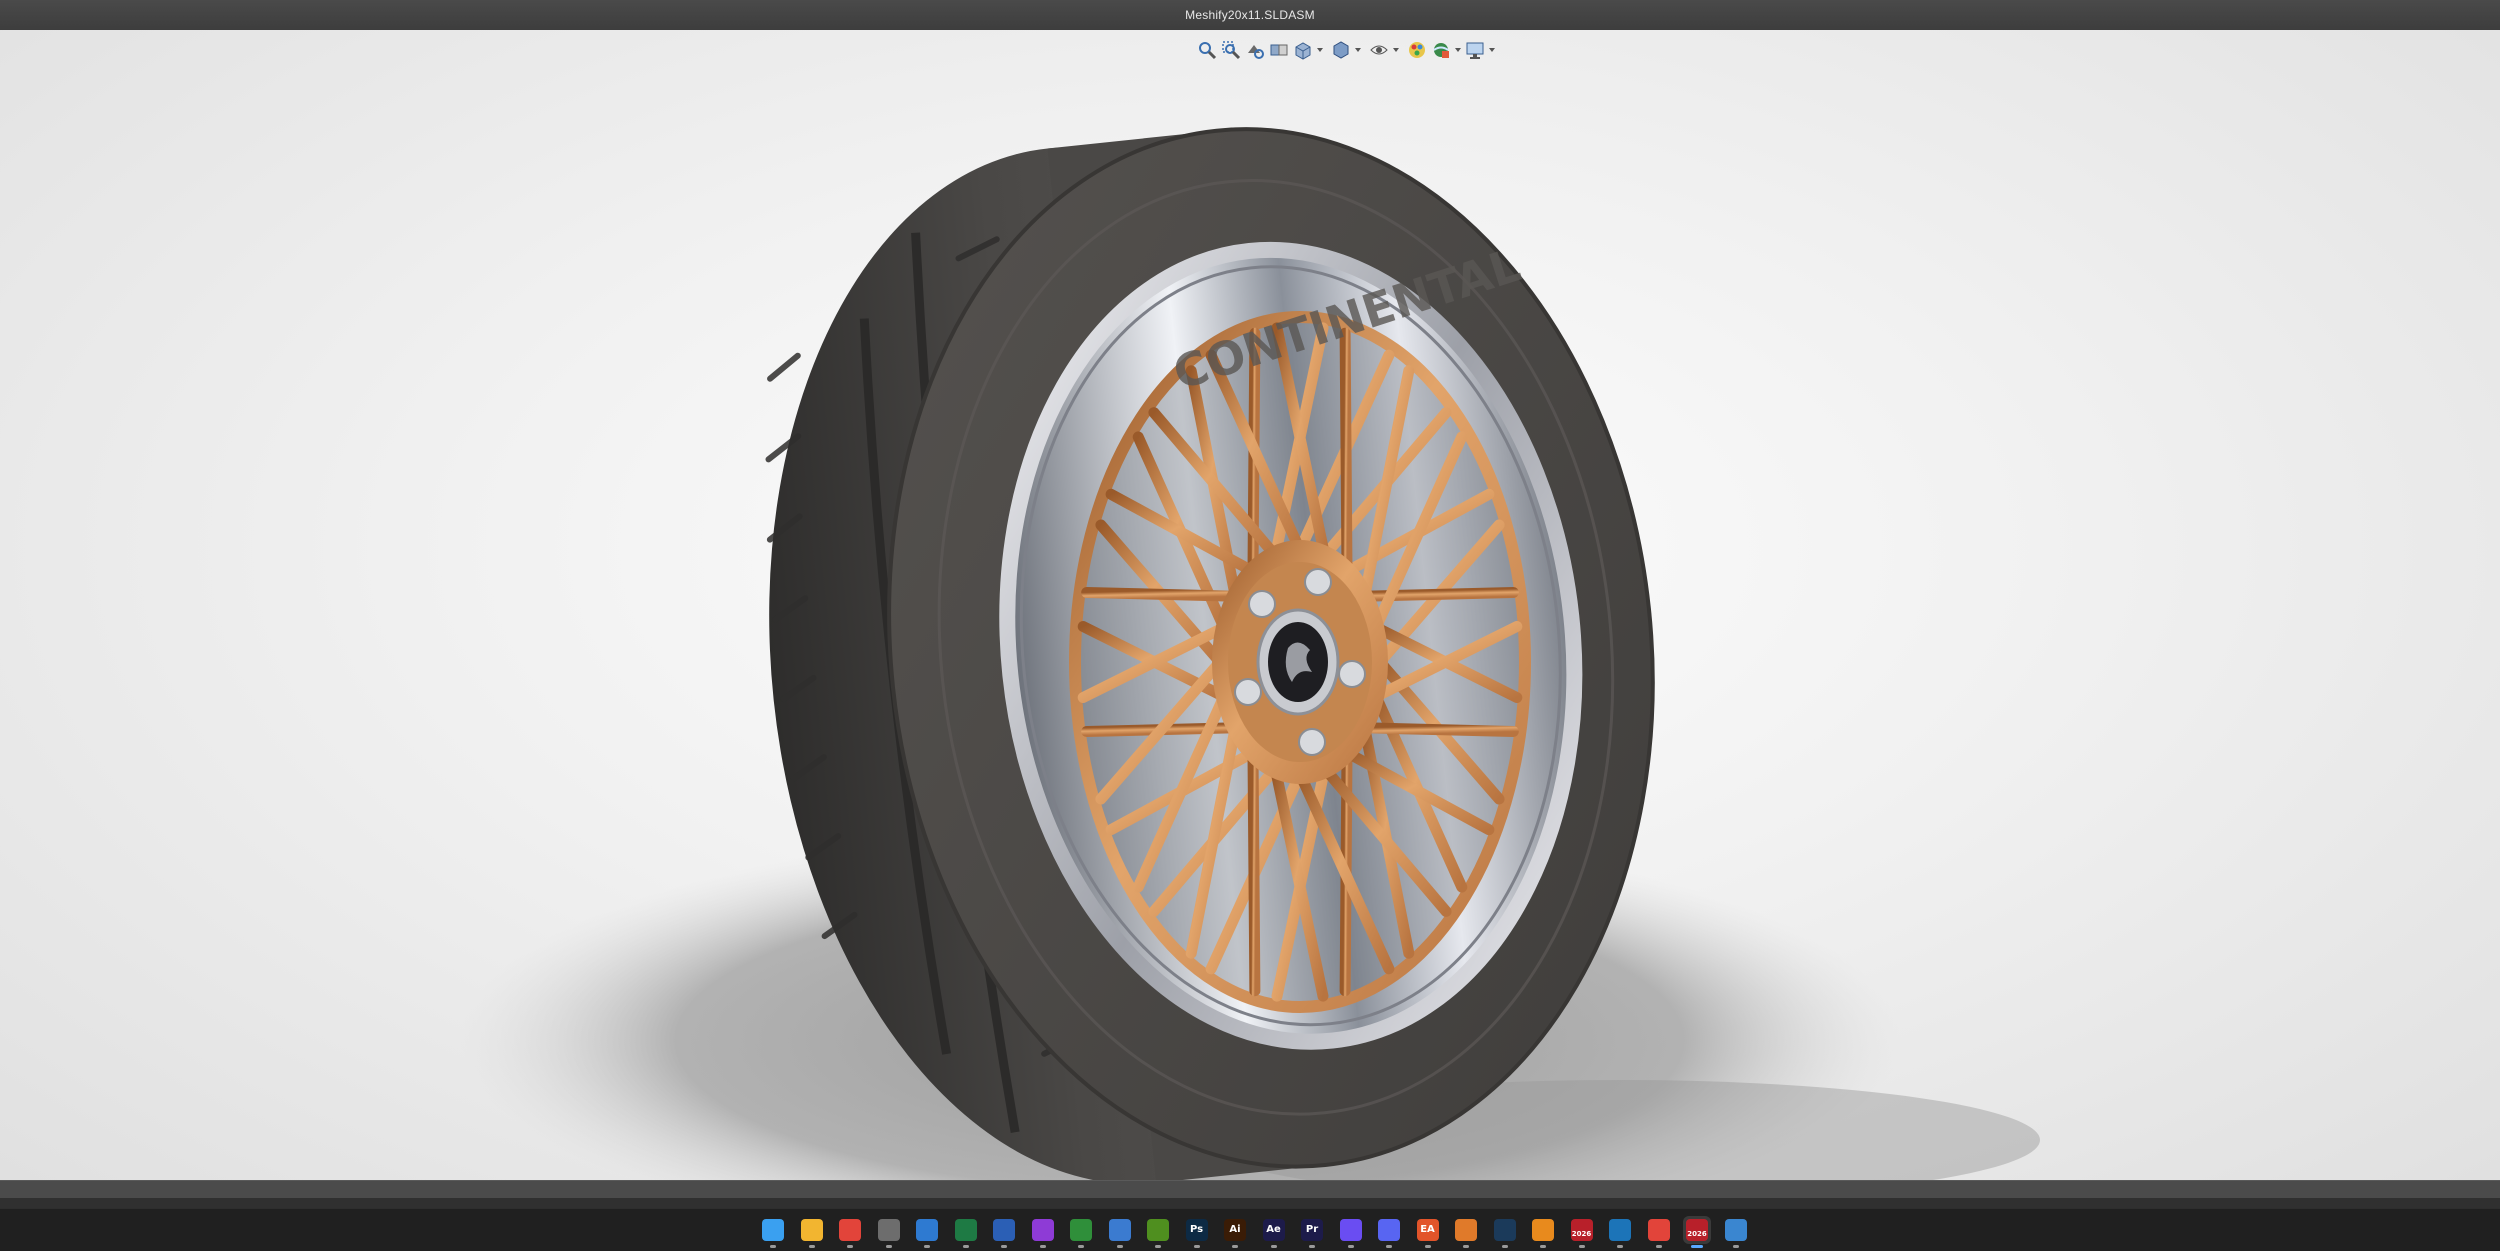  I want to click on solidworks-2026-icon: 2026, so click(1582, 1232).